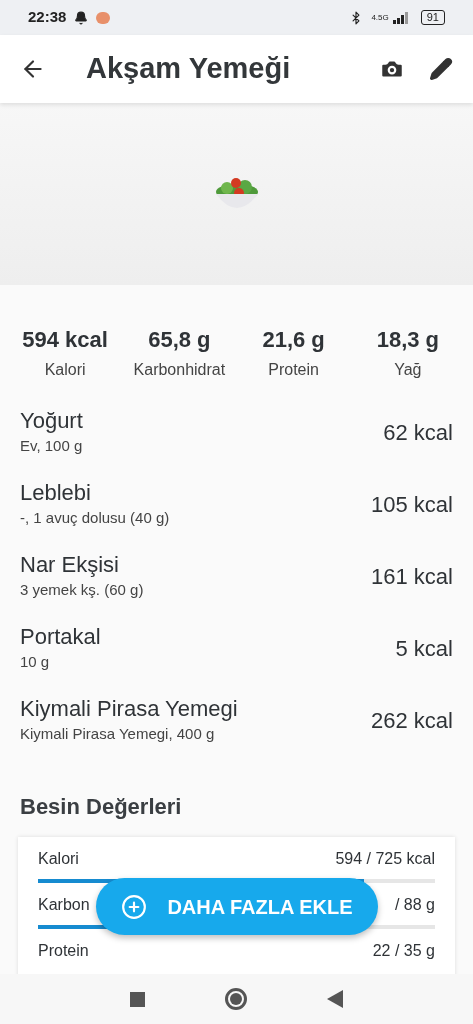  Describe the element at coordinates (236, 576) in the screenshot. I see `food-item: Nar Ekşisi 3 yemek kş. (60 g) 161 kcal` at that location.